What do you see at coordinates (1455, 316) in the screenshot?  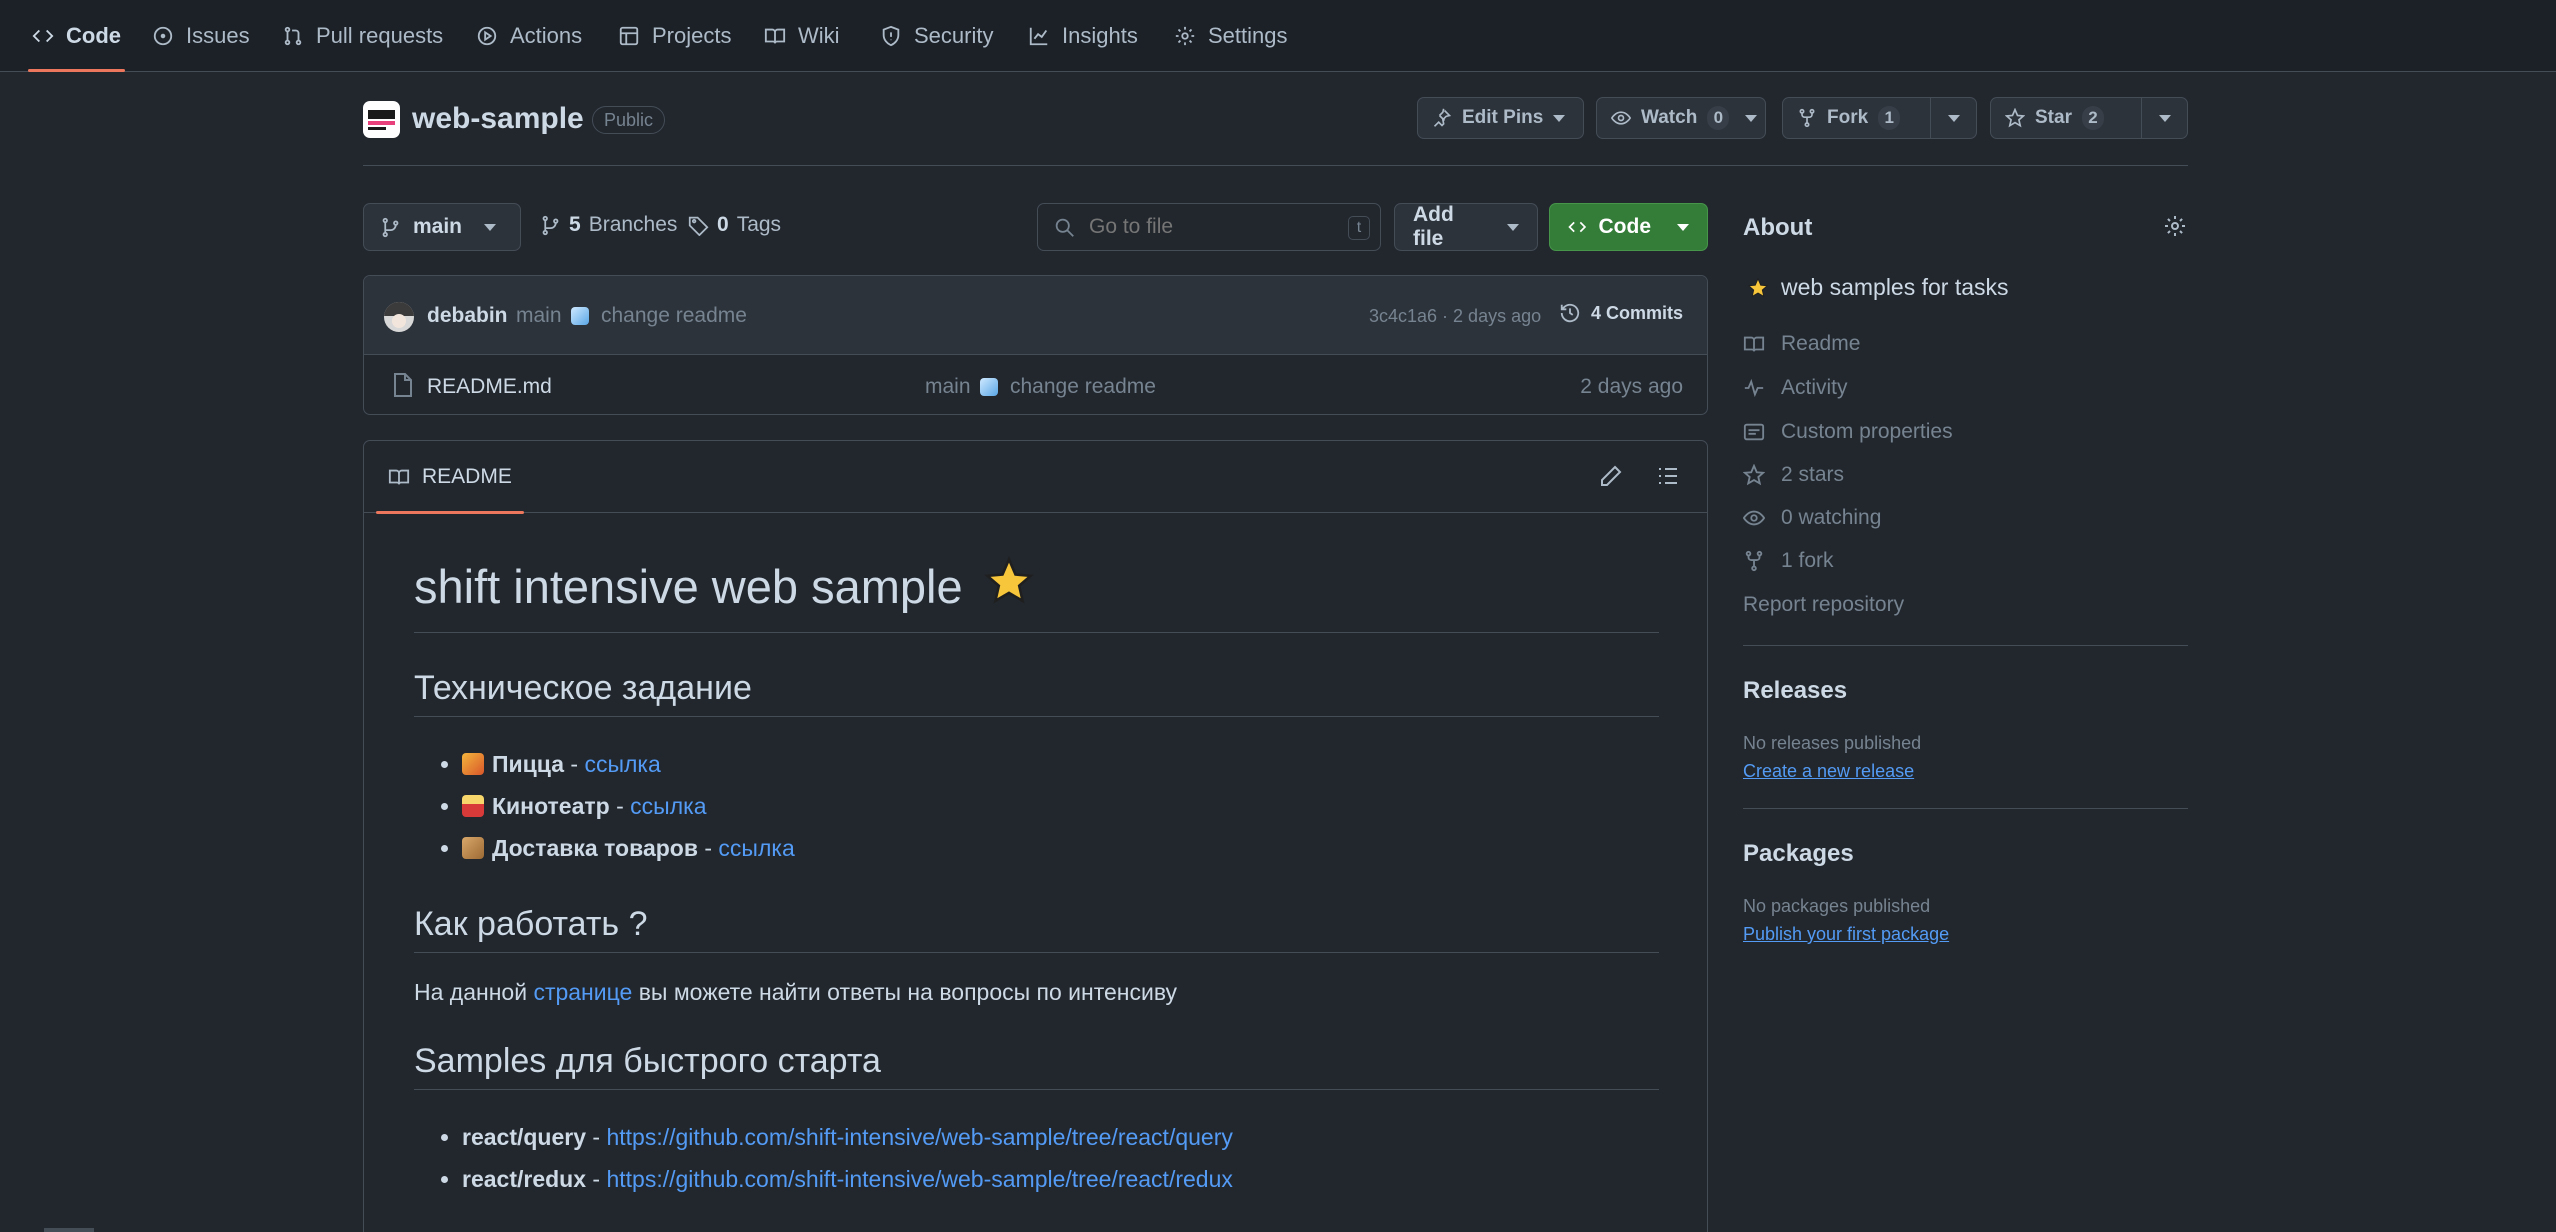 I see `commit-hash-time: 3c4c1a6 · 2 days ago` at bounding box center [1455, 316].